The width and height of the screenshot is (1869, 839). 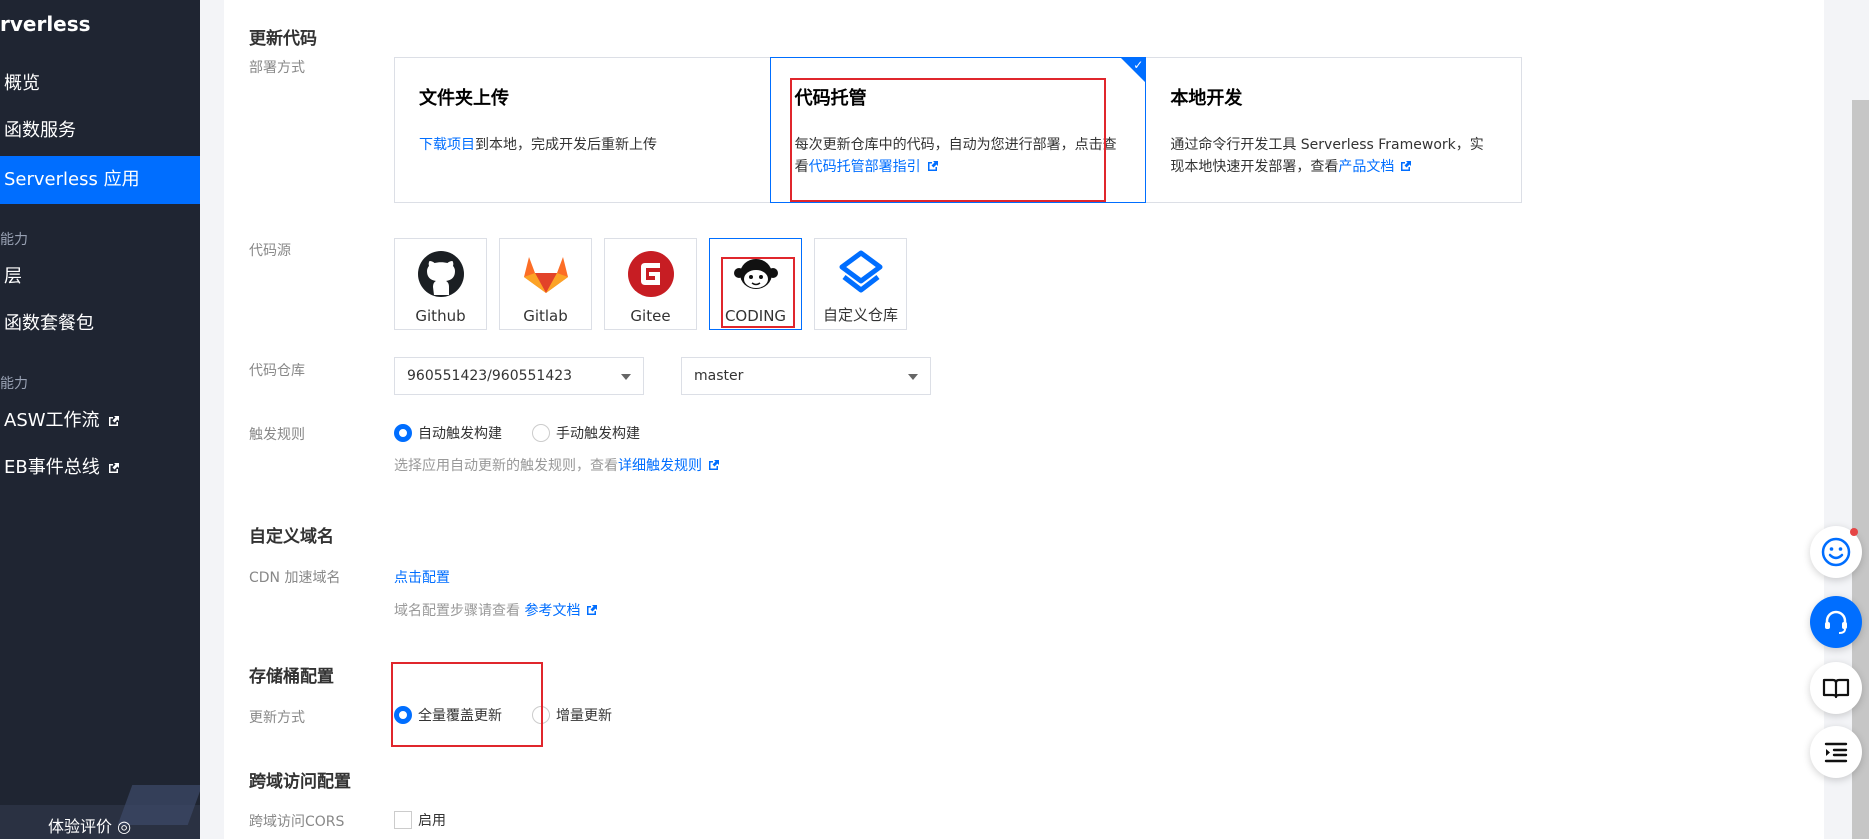 I want to click on sidebar-item-functions: 函数服务, so click(x=100, y=131).